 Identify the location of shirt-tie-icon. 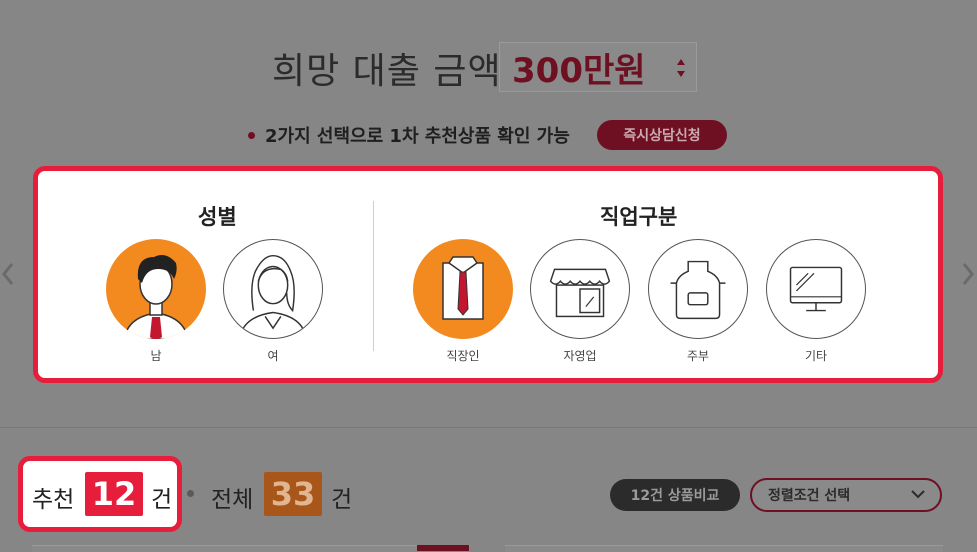
(463, 288).